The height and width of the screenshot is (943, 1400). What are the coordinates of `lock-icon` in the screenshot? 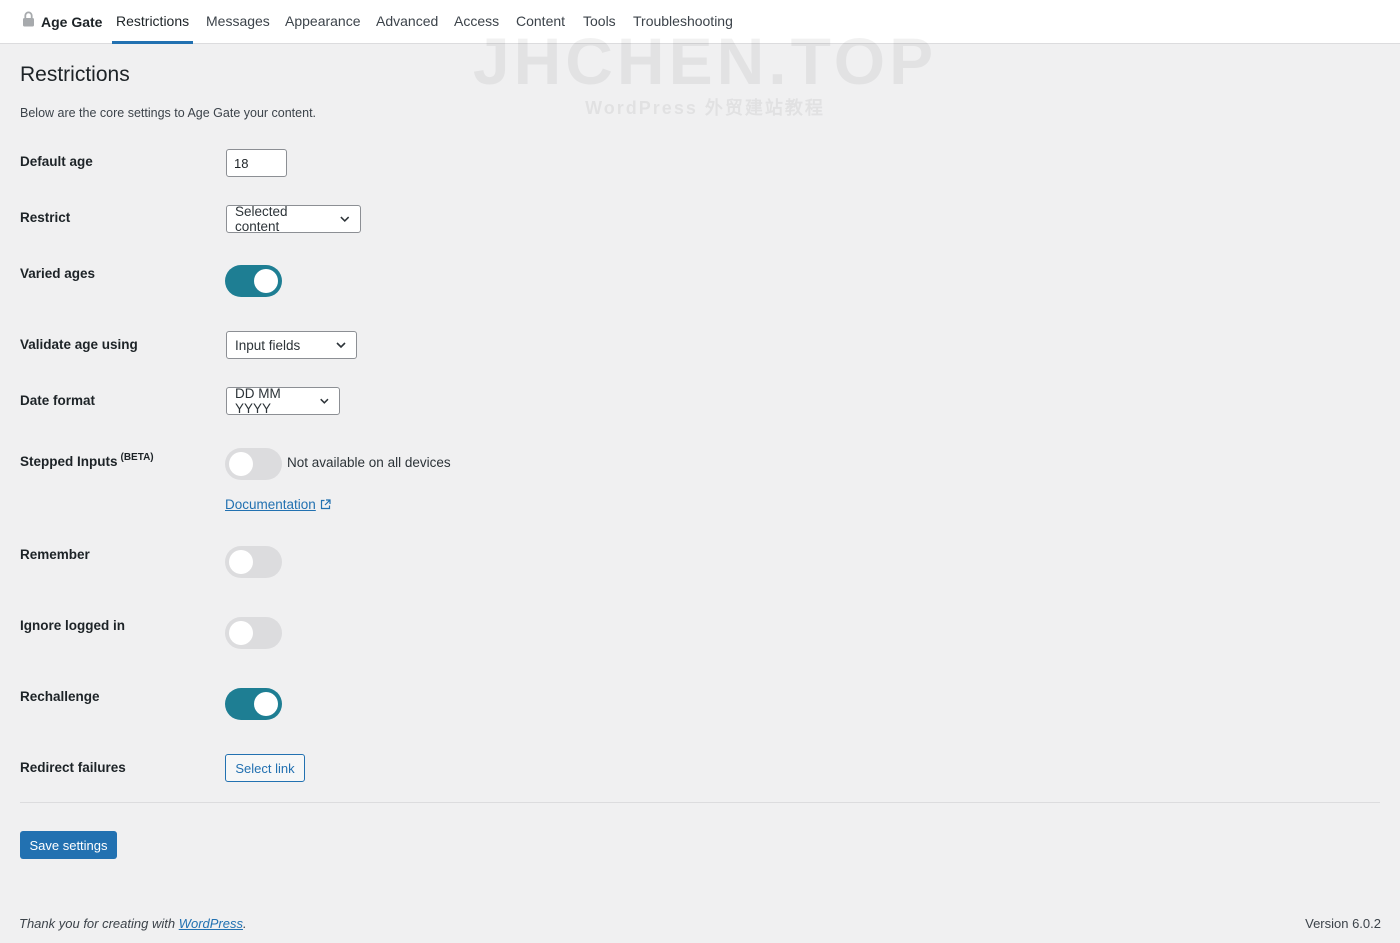 It's located at (28, 21).